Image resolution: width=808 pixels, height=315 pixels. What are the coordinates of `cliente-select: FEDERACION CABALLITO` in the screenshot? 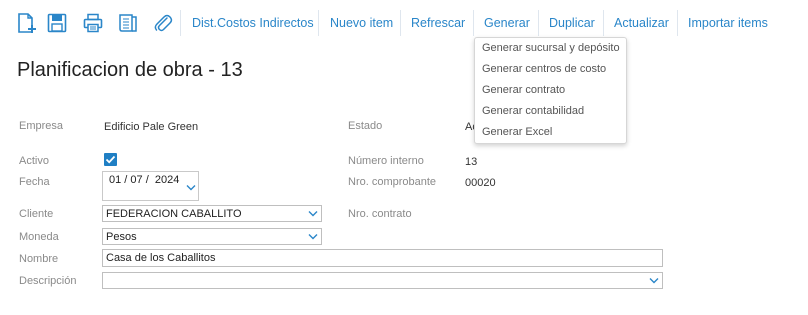 It's located at (212, 213).